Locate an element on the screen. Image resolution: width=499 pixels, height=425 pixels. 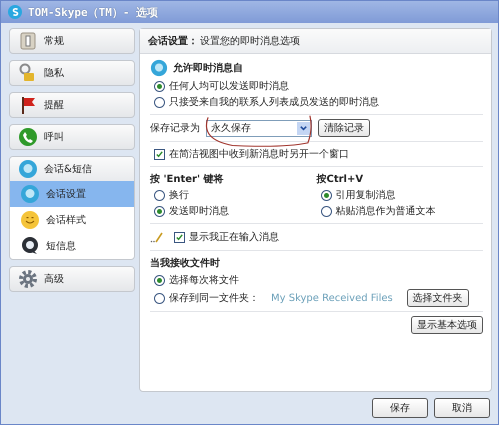
sidebar-item: 会话样式 is located at coordinates (72, 220).